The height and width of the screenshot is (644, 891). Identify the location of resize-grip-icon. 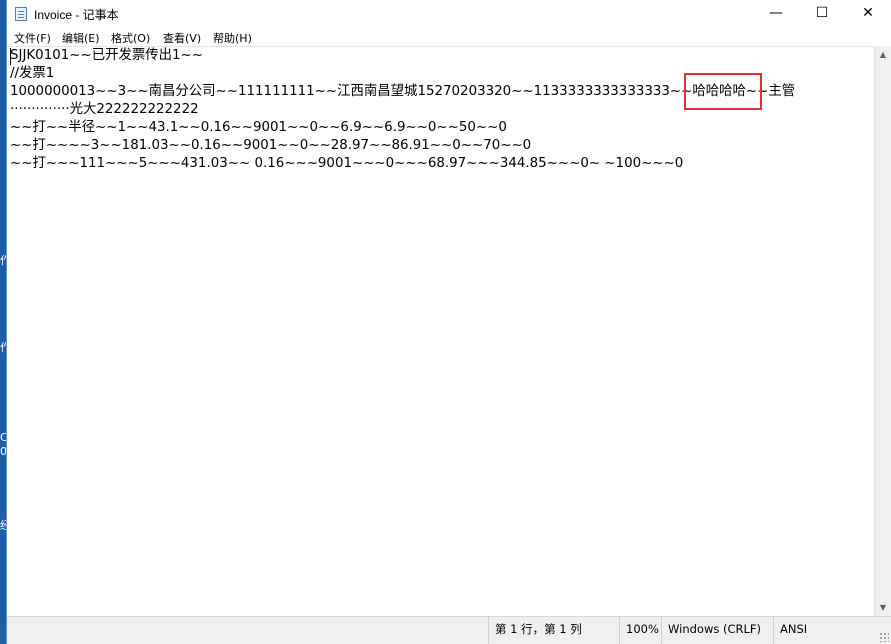
(884, 637).